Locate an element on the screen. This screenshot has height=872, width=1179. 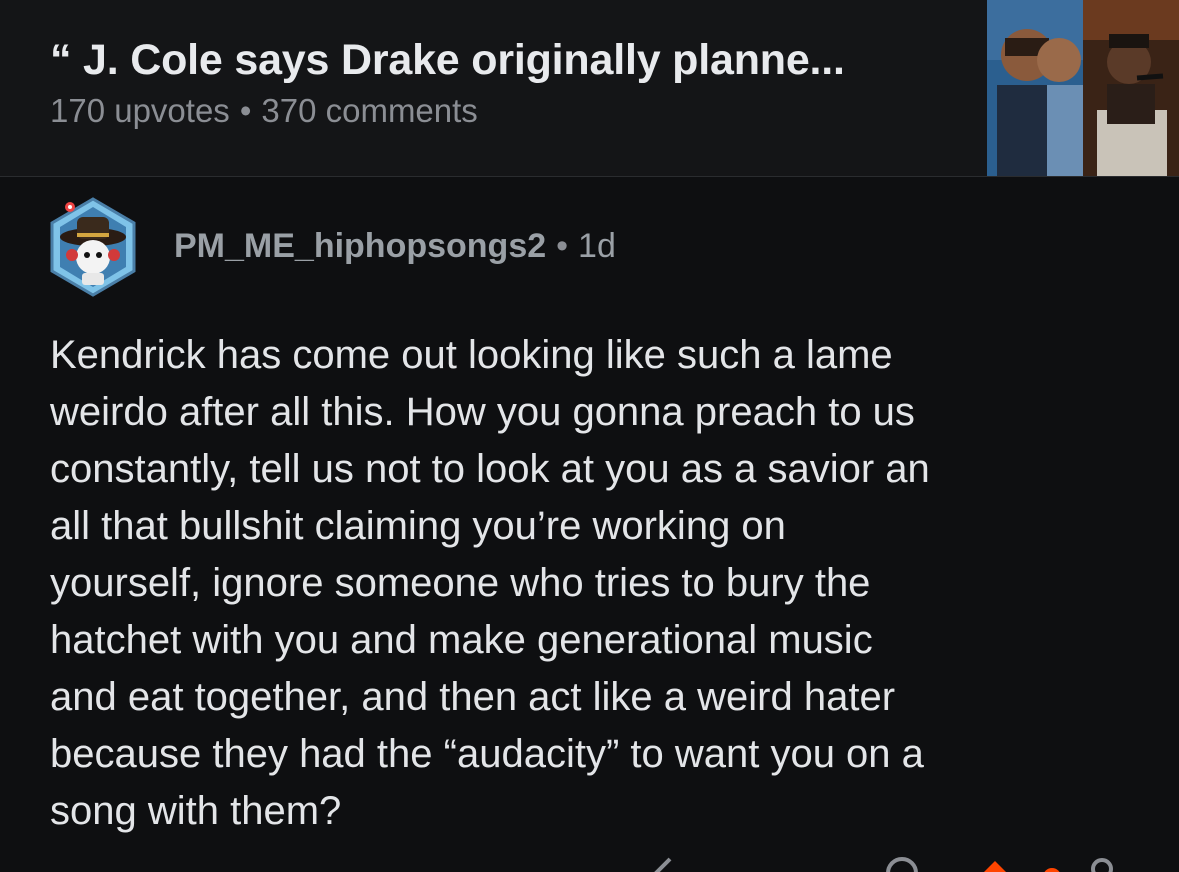
comment-meta: PM_ME_hiphopsongs2 • 1d is located at coordinates (395, 246).